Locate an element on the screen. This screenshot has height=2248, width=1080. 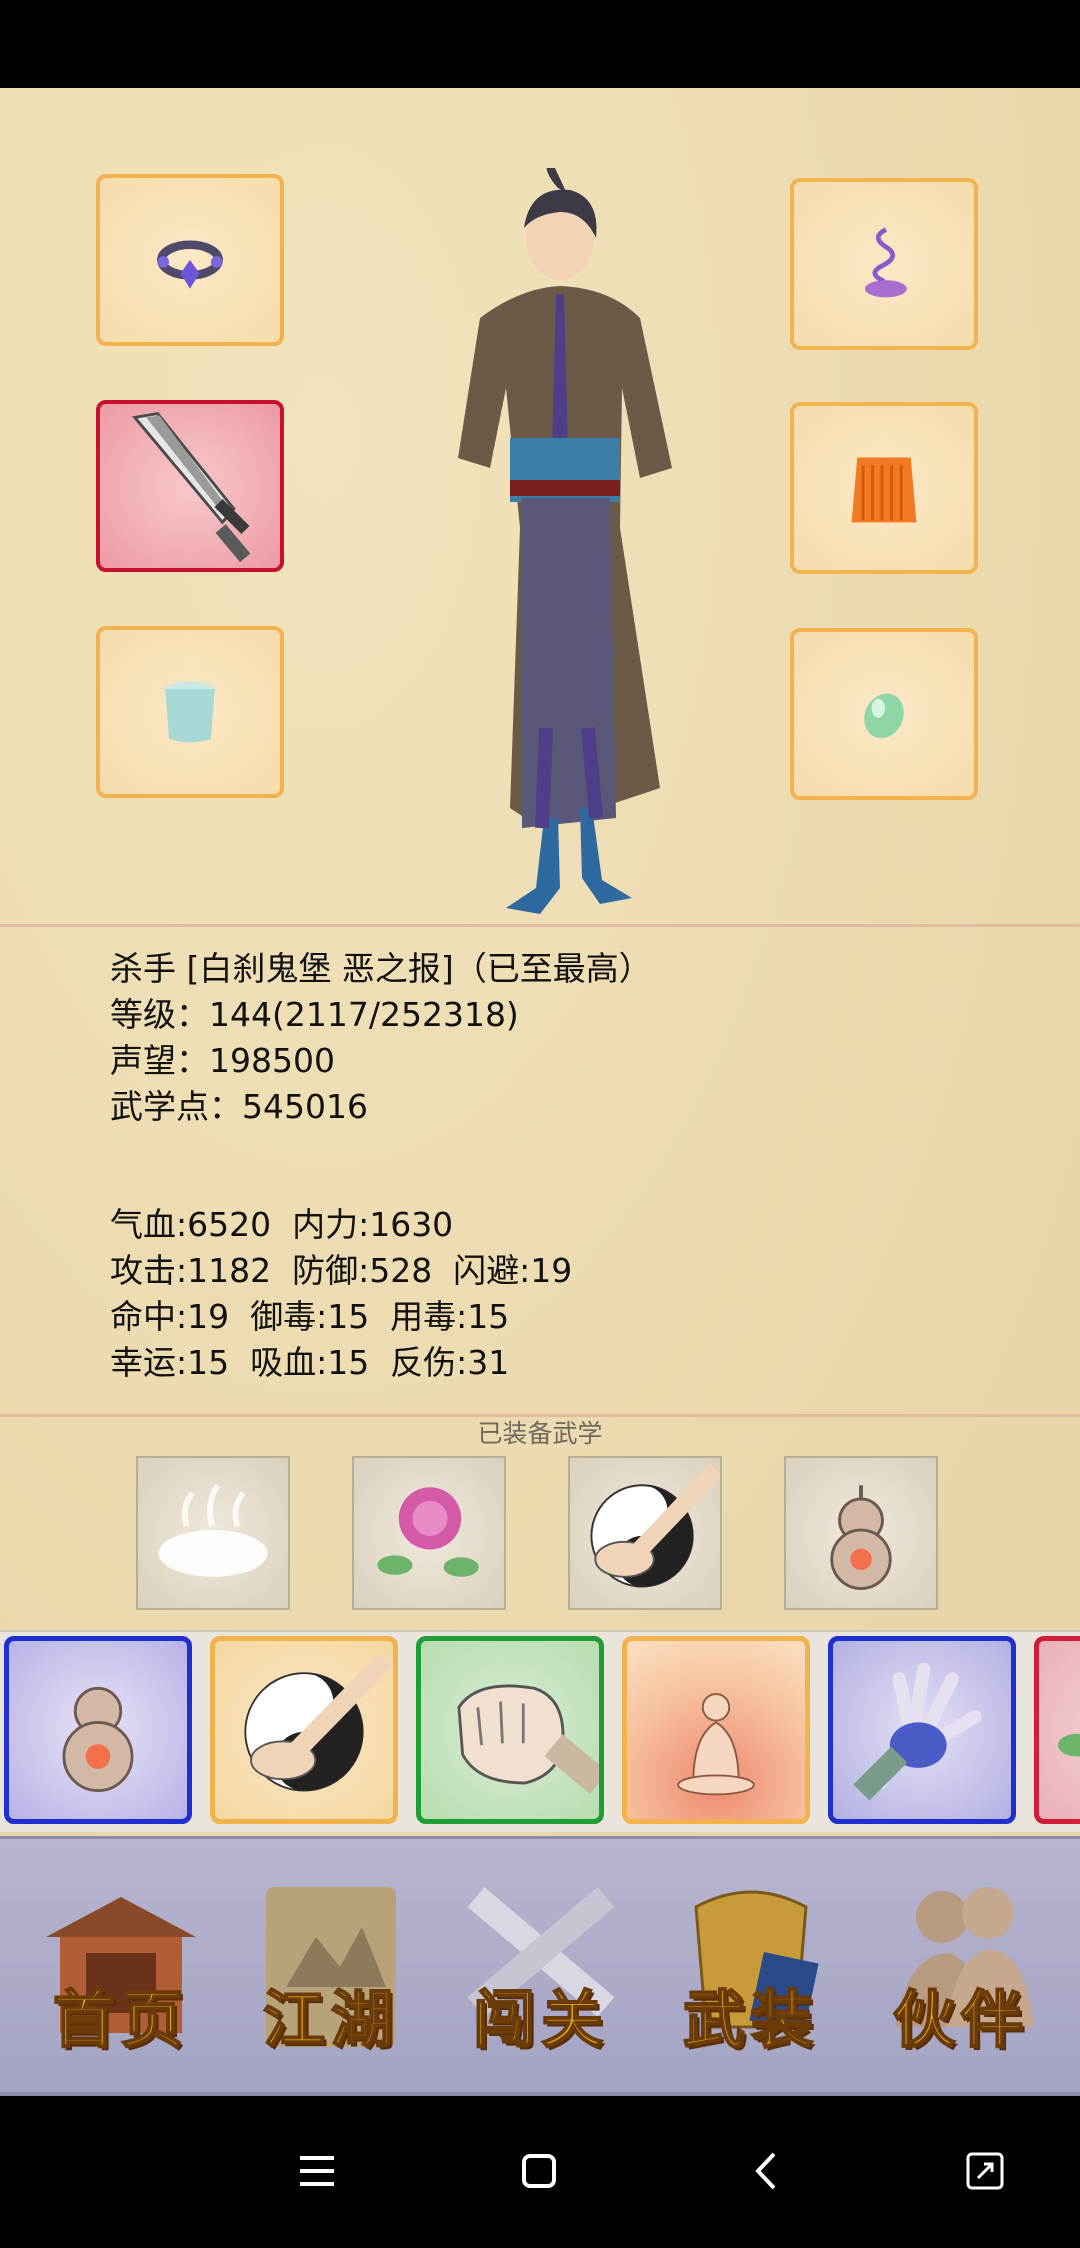
screenshot-button is located at coordinates (985, 2171).